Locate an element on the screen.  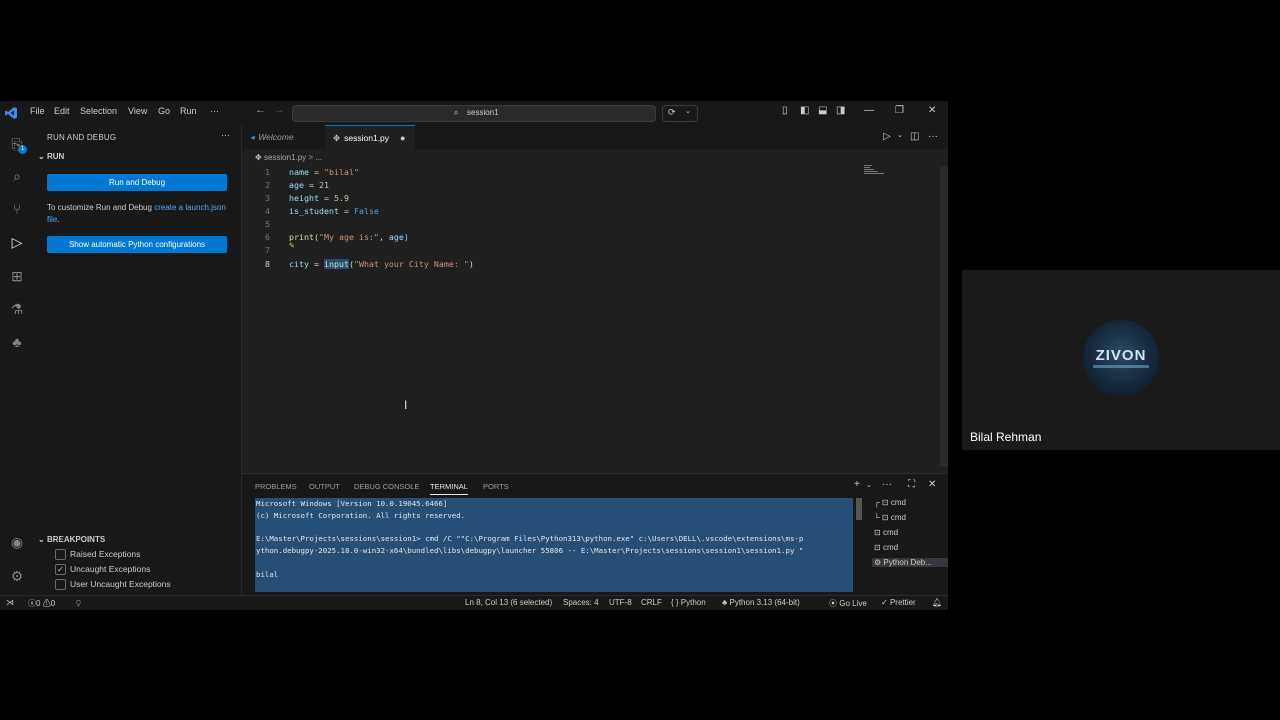
maximize-panel-icon: ⛶ is located at coordinates (911, 484).